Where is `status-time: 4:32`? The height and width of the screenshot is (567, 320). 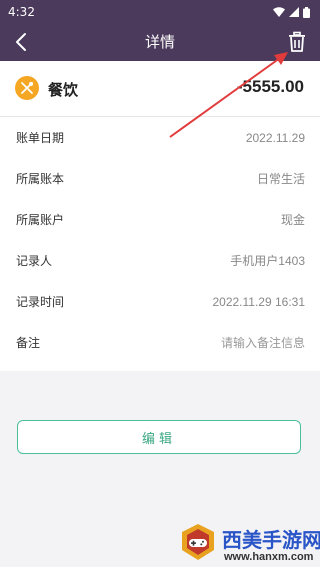 status-time: 4:32 is located at coordinates (21, 12).